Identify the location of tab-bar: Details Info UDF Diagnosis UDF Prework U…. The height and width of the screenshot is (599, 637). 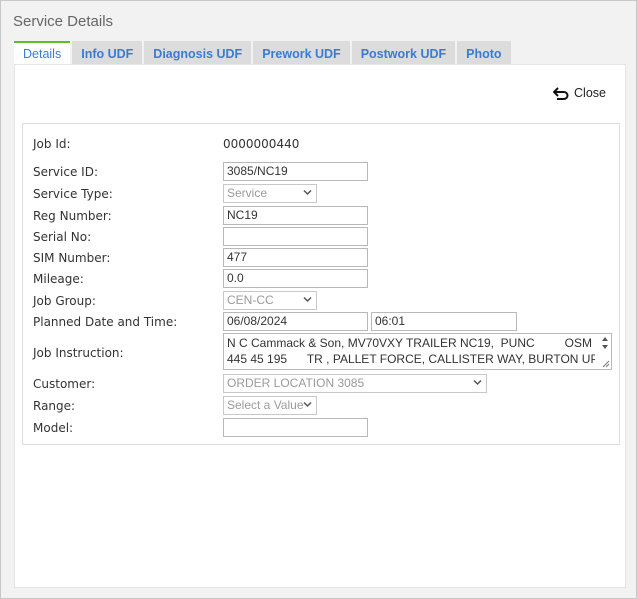
(263, 52).